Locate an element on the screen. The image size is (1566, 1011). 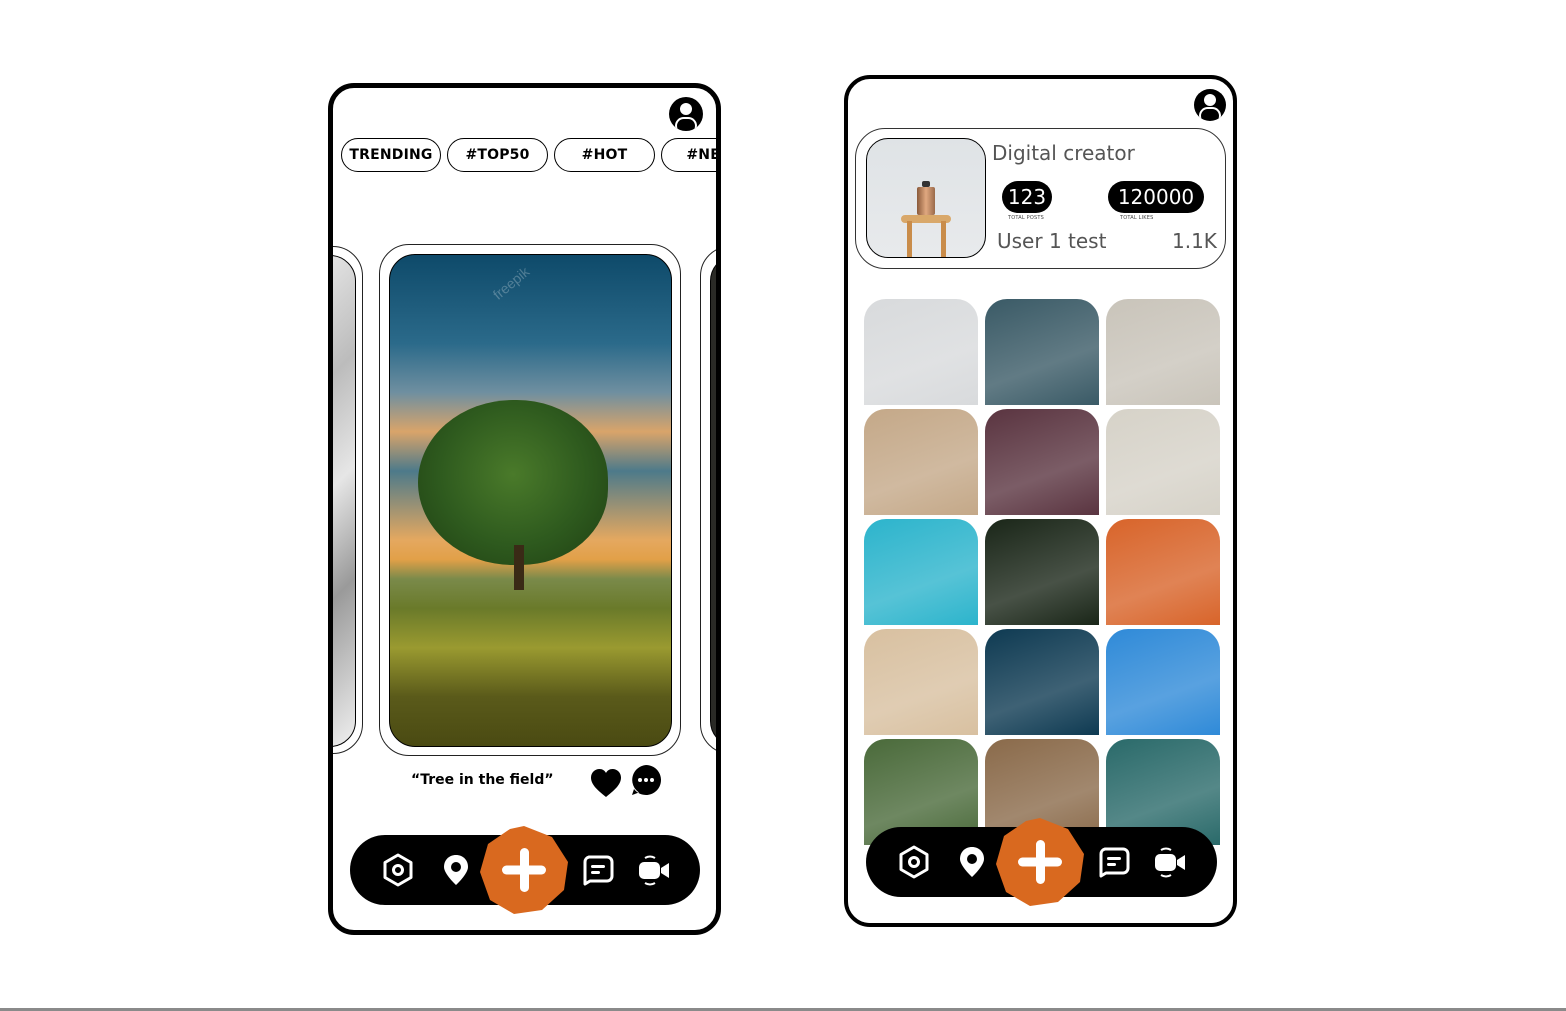
tag-filter-bar: TRENDING #TOP50 #HOT #NEW is located at coordinates (528, 155).